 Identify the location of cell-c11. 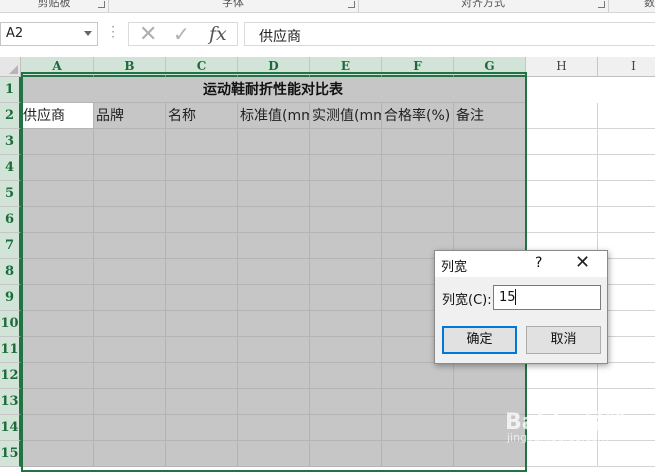
(202, 350).